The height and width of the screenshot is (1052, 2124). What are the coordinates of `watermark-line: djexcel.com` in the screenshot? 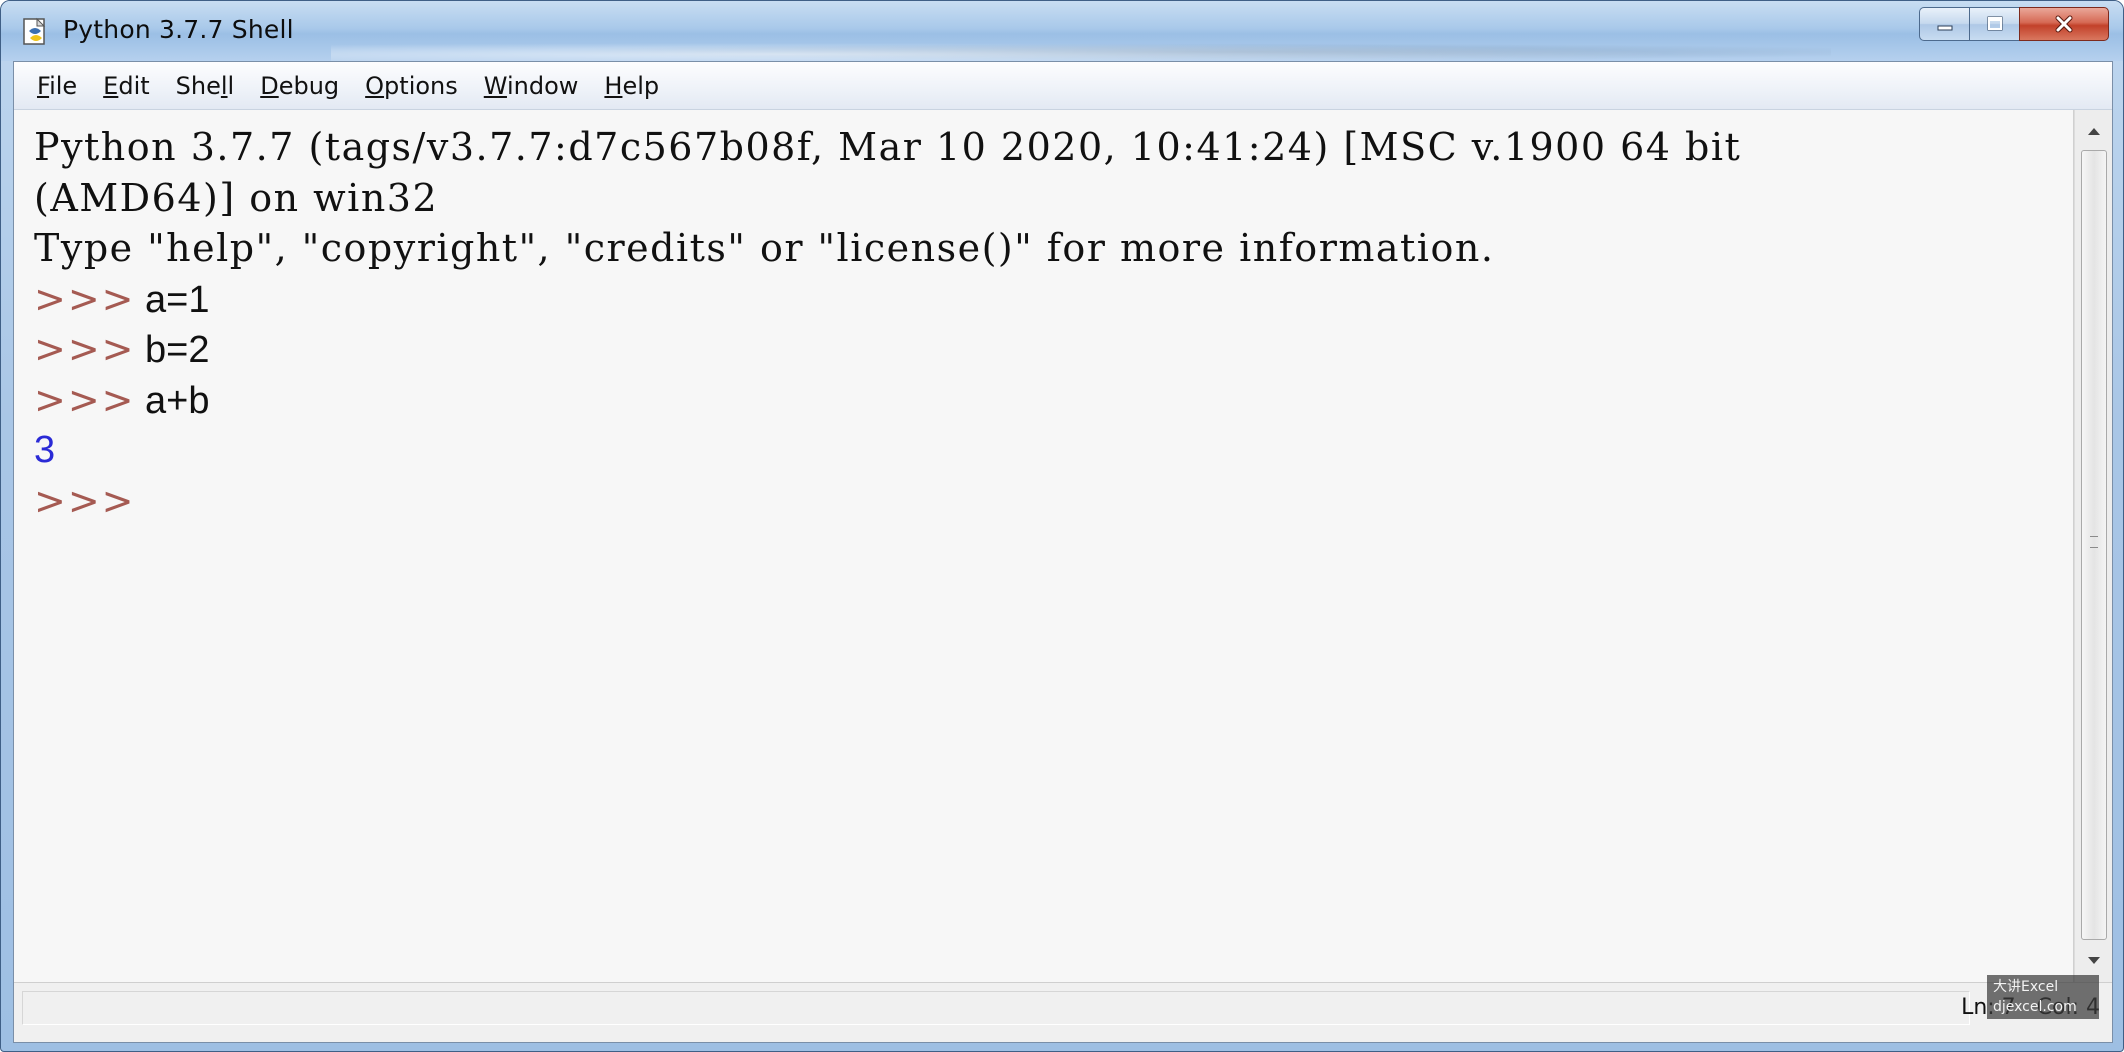 It's located at (2035, 1007).